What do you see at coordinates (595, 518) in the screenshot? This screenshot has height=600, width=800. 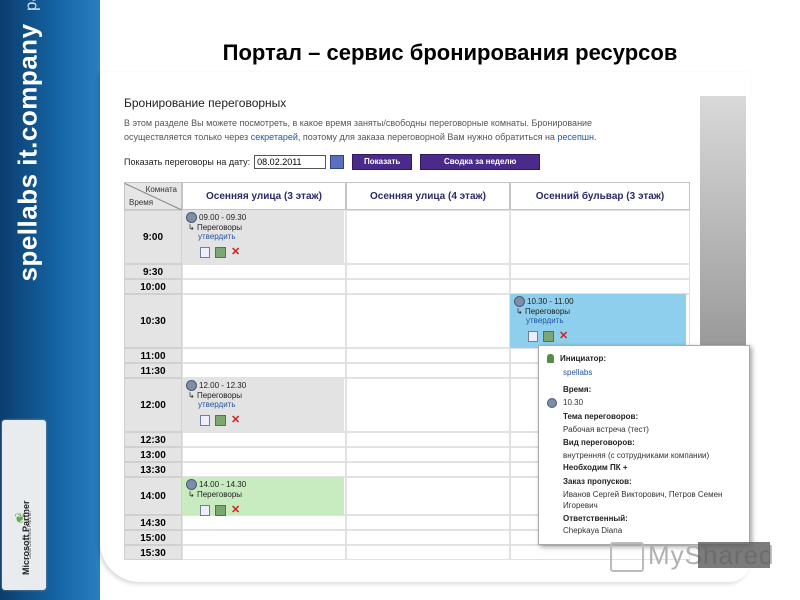 I see `responsible-label: Ответственный:` at bounding box center [595, 518].